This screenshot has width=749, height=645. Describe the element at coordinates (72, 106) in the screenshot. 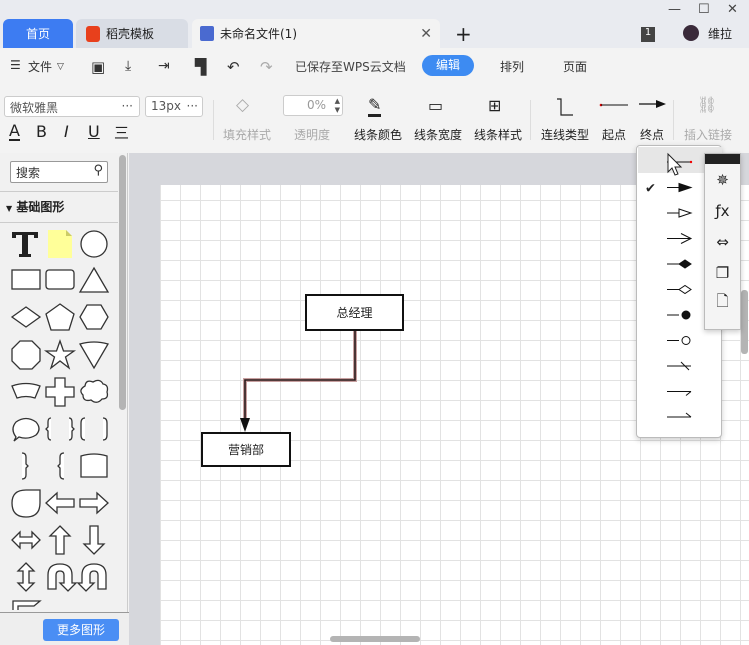

I see `font-family-select: 微软雅黑 ···` at that location.